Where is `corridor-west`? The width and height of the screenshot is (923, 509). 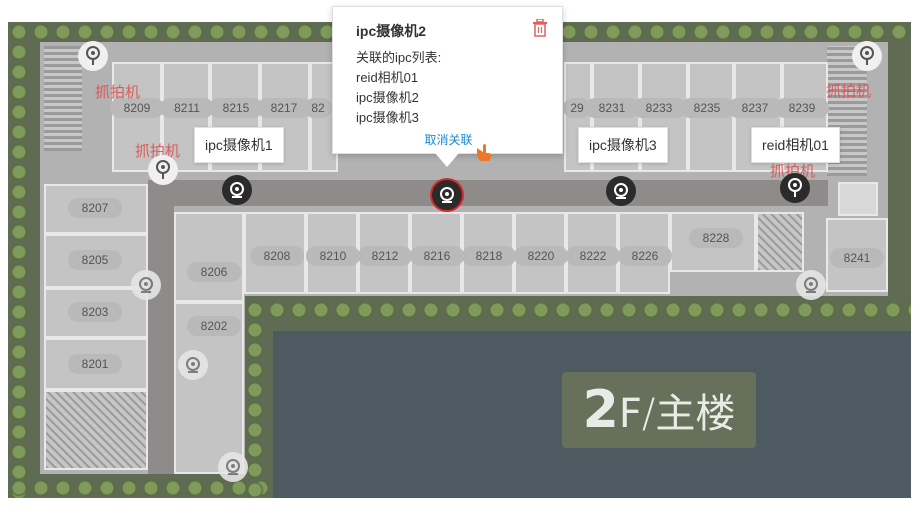
corridor-west is located at coordinates (161, 327).